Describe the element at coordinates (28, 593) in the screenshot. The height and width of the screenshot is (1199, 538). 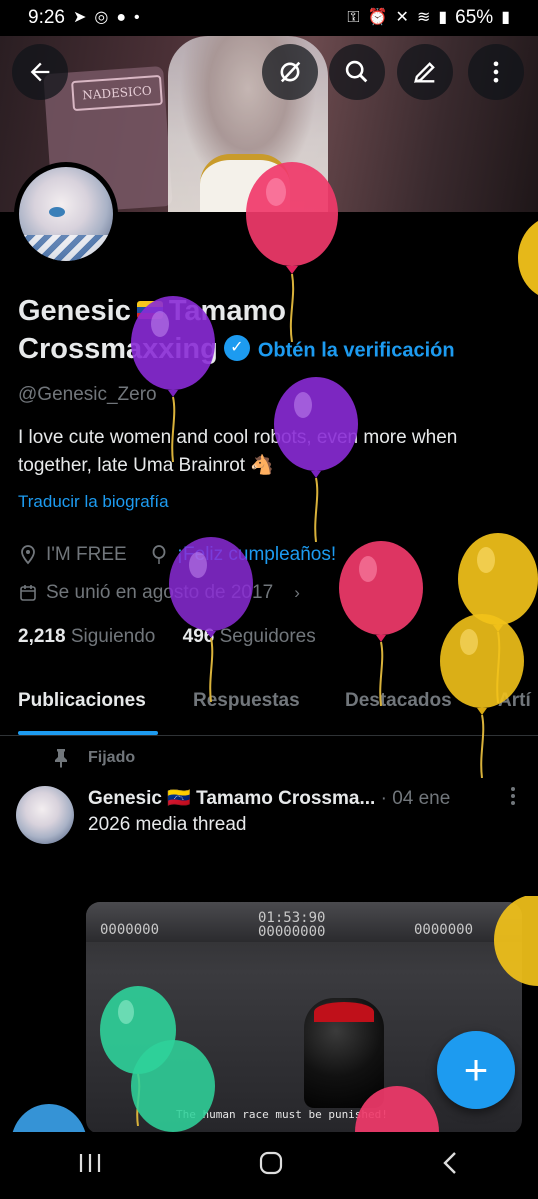
I see `calendar-icon` at that location.